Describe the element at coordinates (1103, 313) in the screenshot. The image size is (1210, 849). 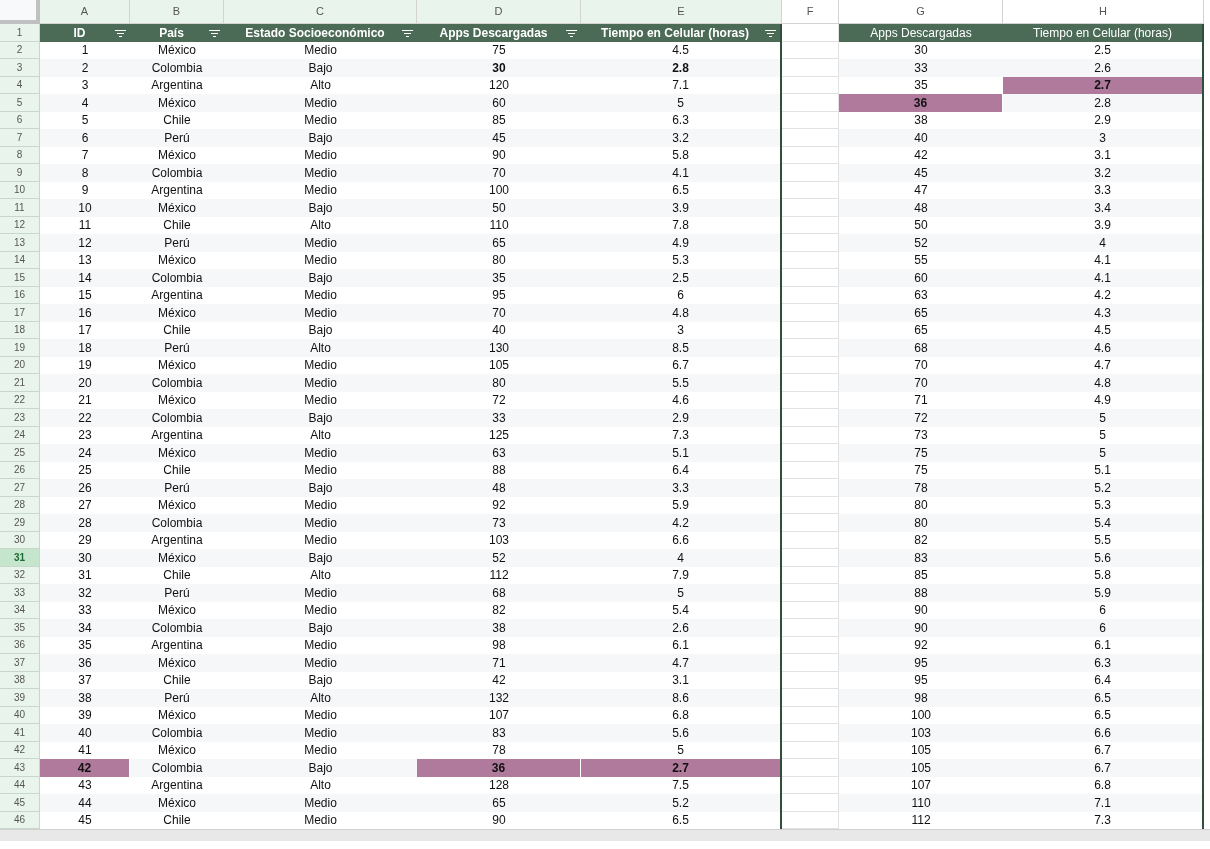
I see `table-cell: 4.3` at that location.